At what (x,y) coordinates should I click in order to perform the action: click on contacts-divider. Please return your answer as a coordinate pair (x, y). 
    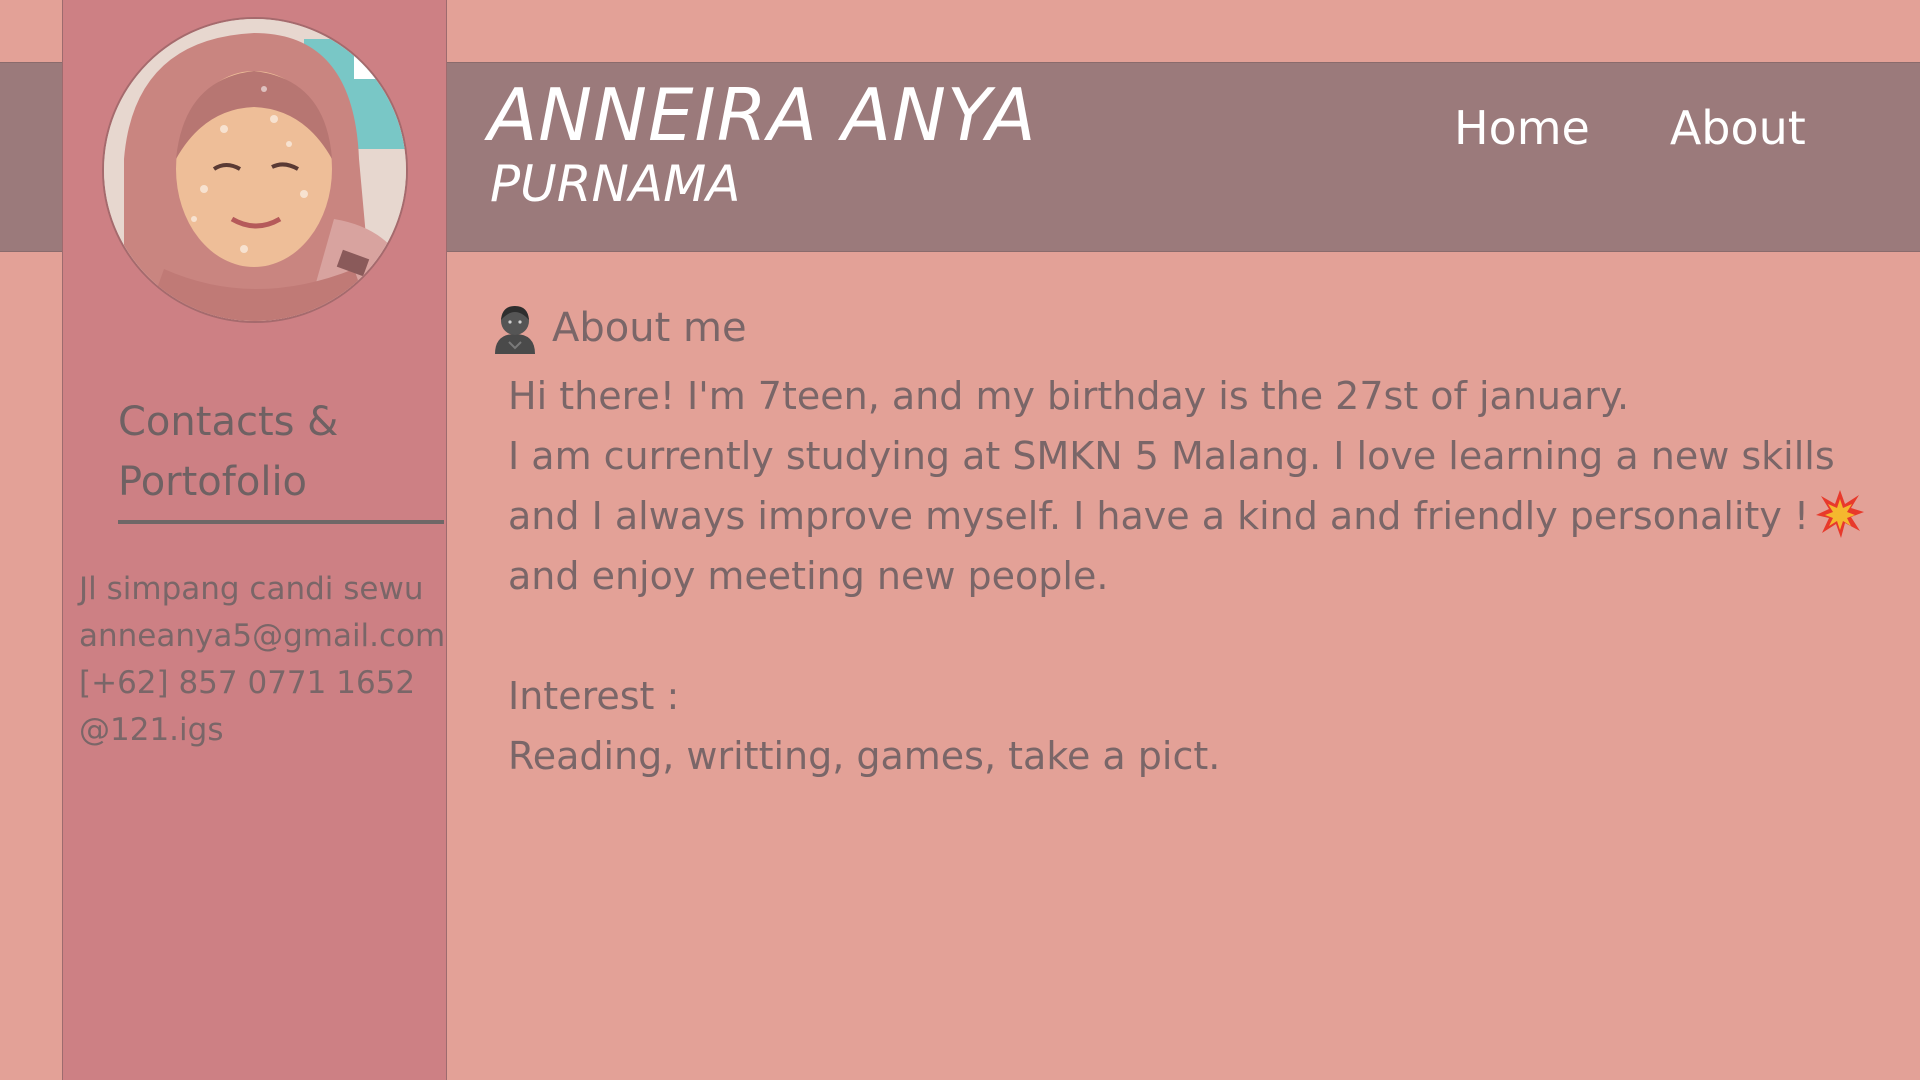
    Looking at the image, I should click on (281, 522).